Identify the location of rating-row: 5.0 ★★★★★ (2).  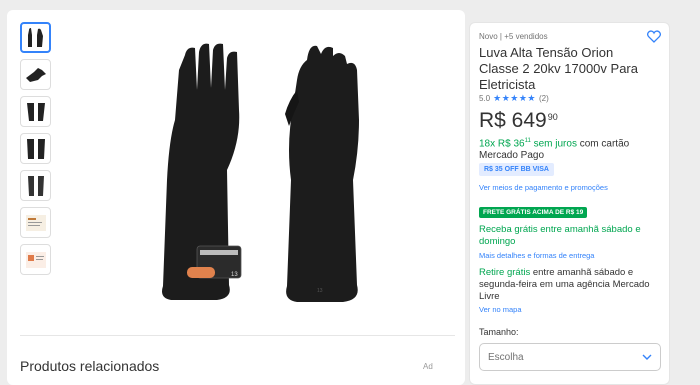
(514, 98).